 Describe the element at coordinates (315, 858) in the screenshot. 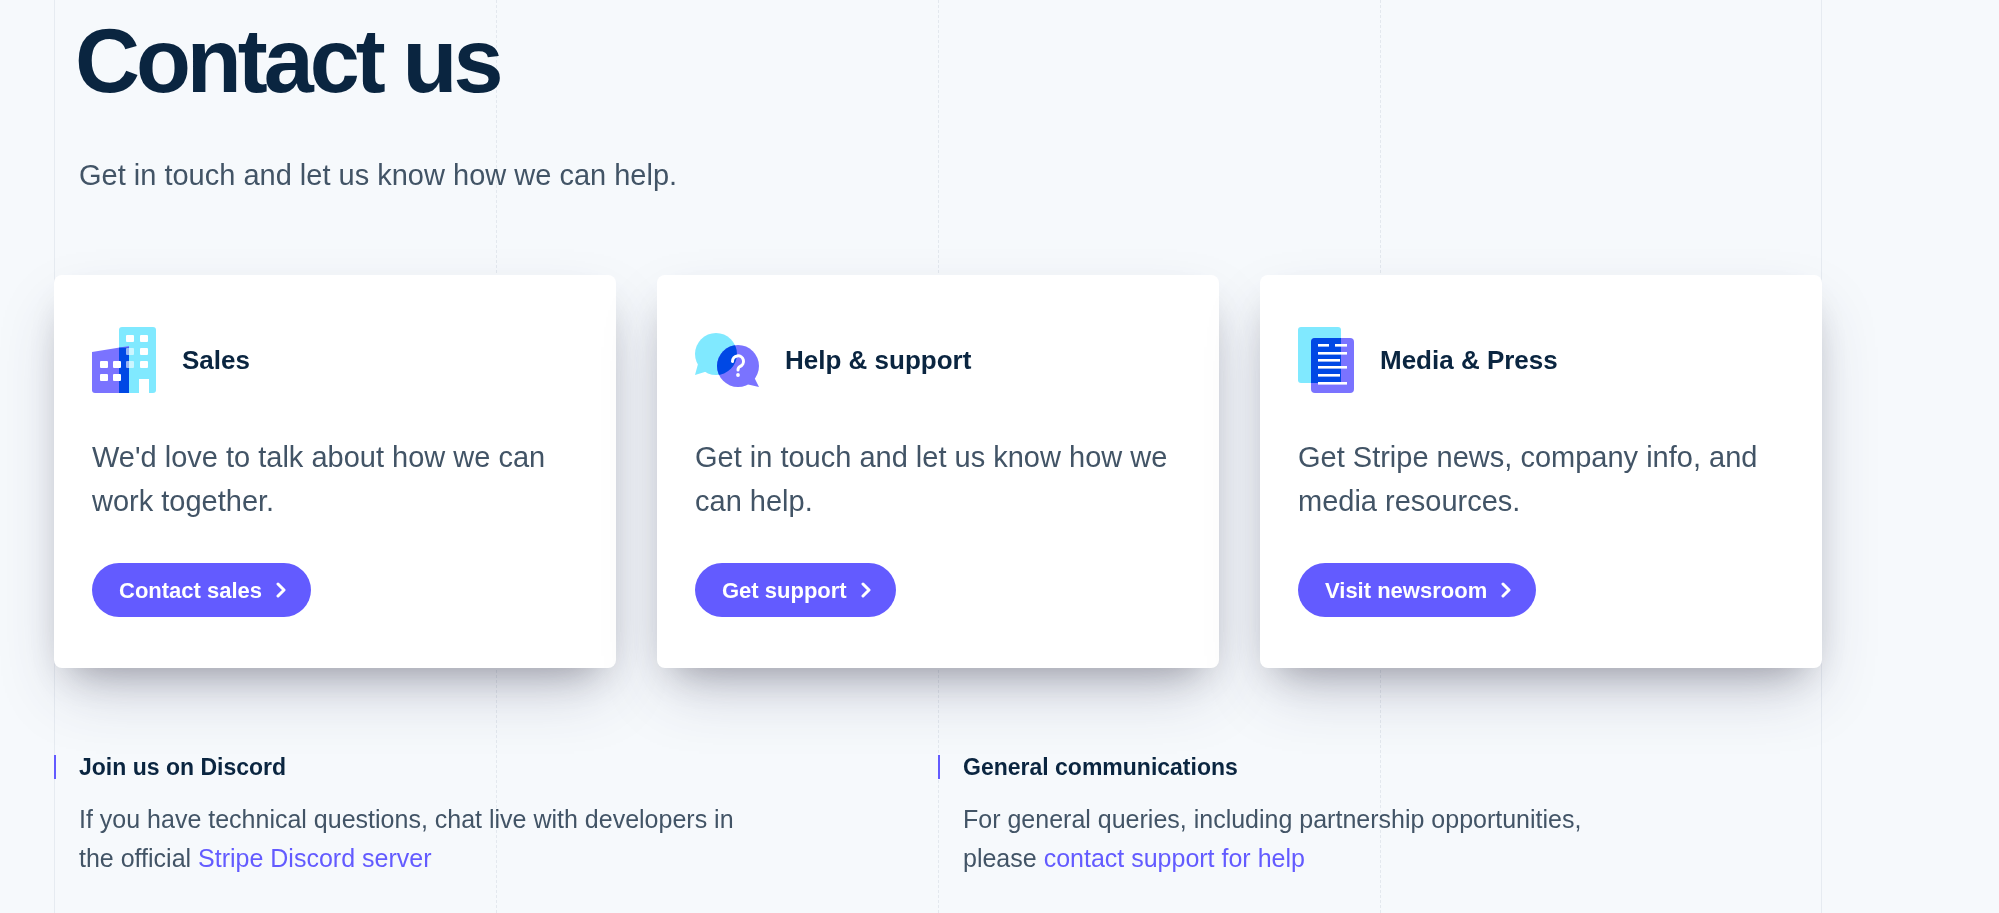

I see `text-link: Stripe Discord server` at that location.